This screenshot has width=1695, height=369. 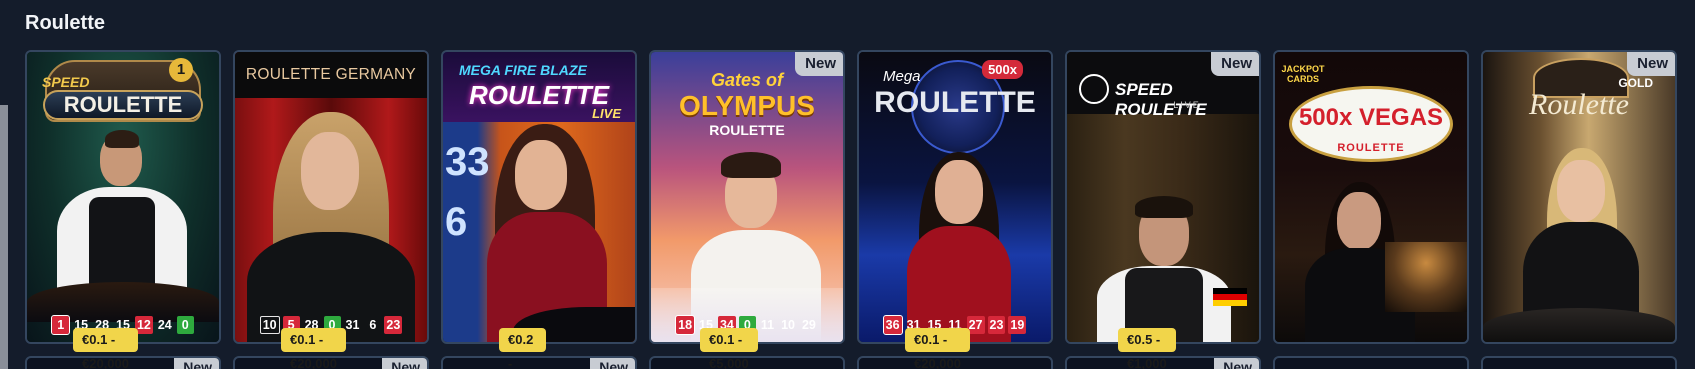 I want to click on game-card: New, so click(x=539, y=362).